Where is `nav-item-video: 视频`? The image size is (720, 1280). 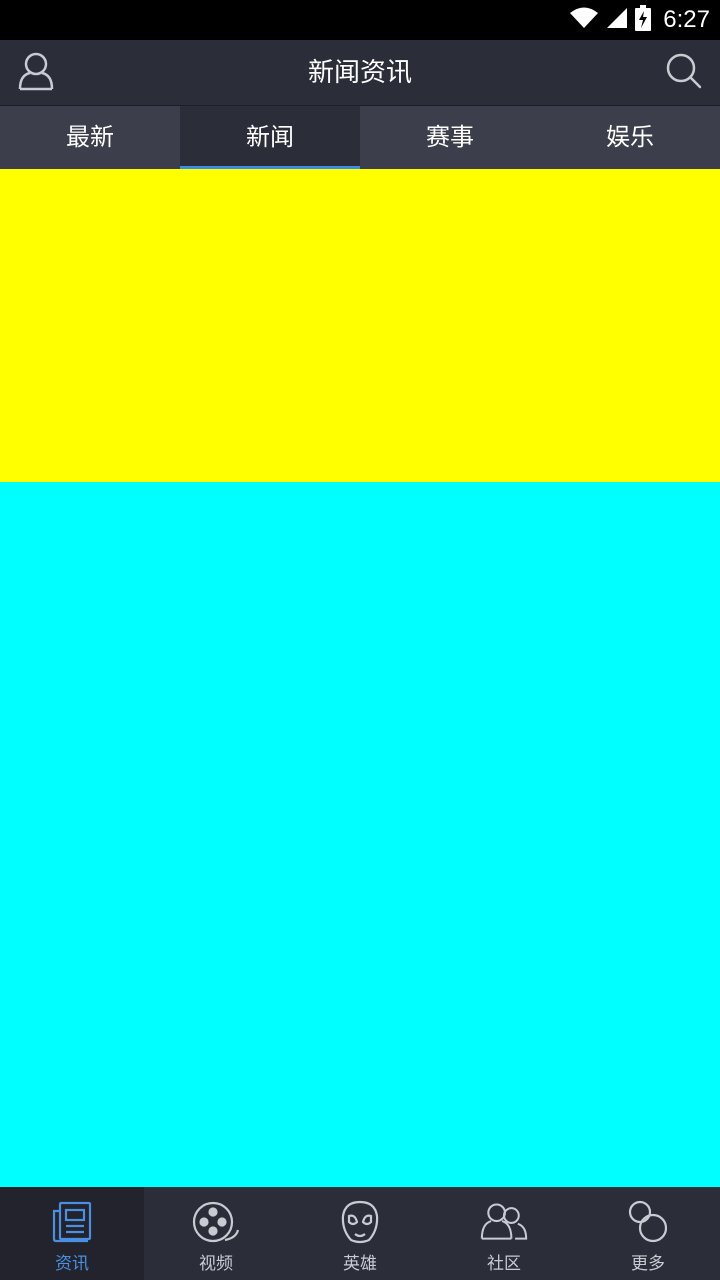 nav-item-video: 视频 is located at coordinates (216, 1233).